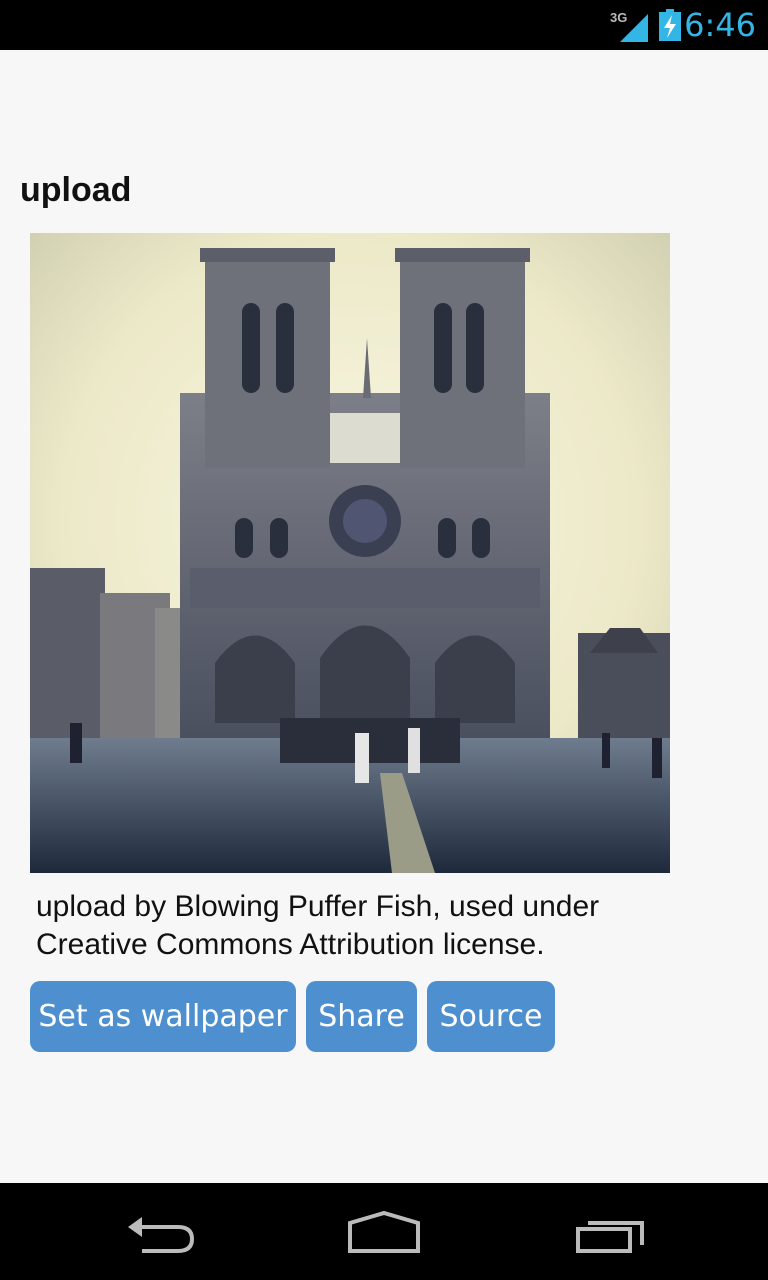 This screenshot has width=768, height=1280. Describe the element at coordinates (163, 1016) in the screenshot. I see `set-as-wallpaper-button: Set as wallpaper` at that location.